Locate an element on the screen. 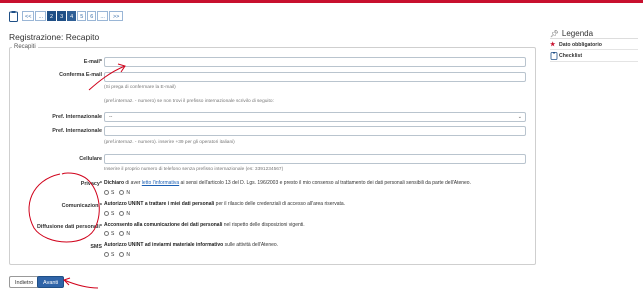 This screenshot has height=302, width=643. diffusion-no-label: N is located at coordinates (128, 233).